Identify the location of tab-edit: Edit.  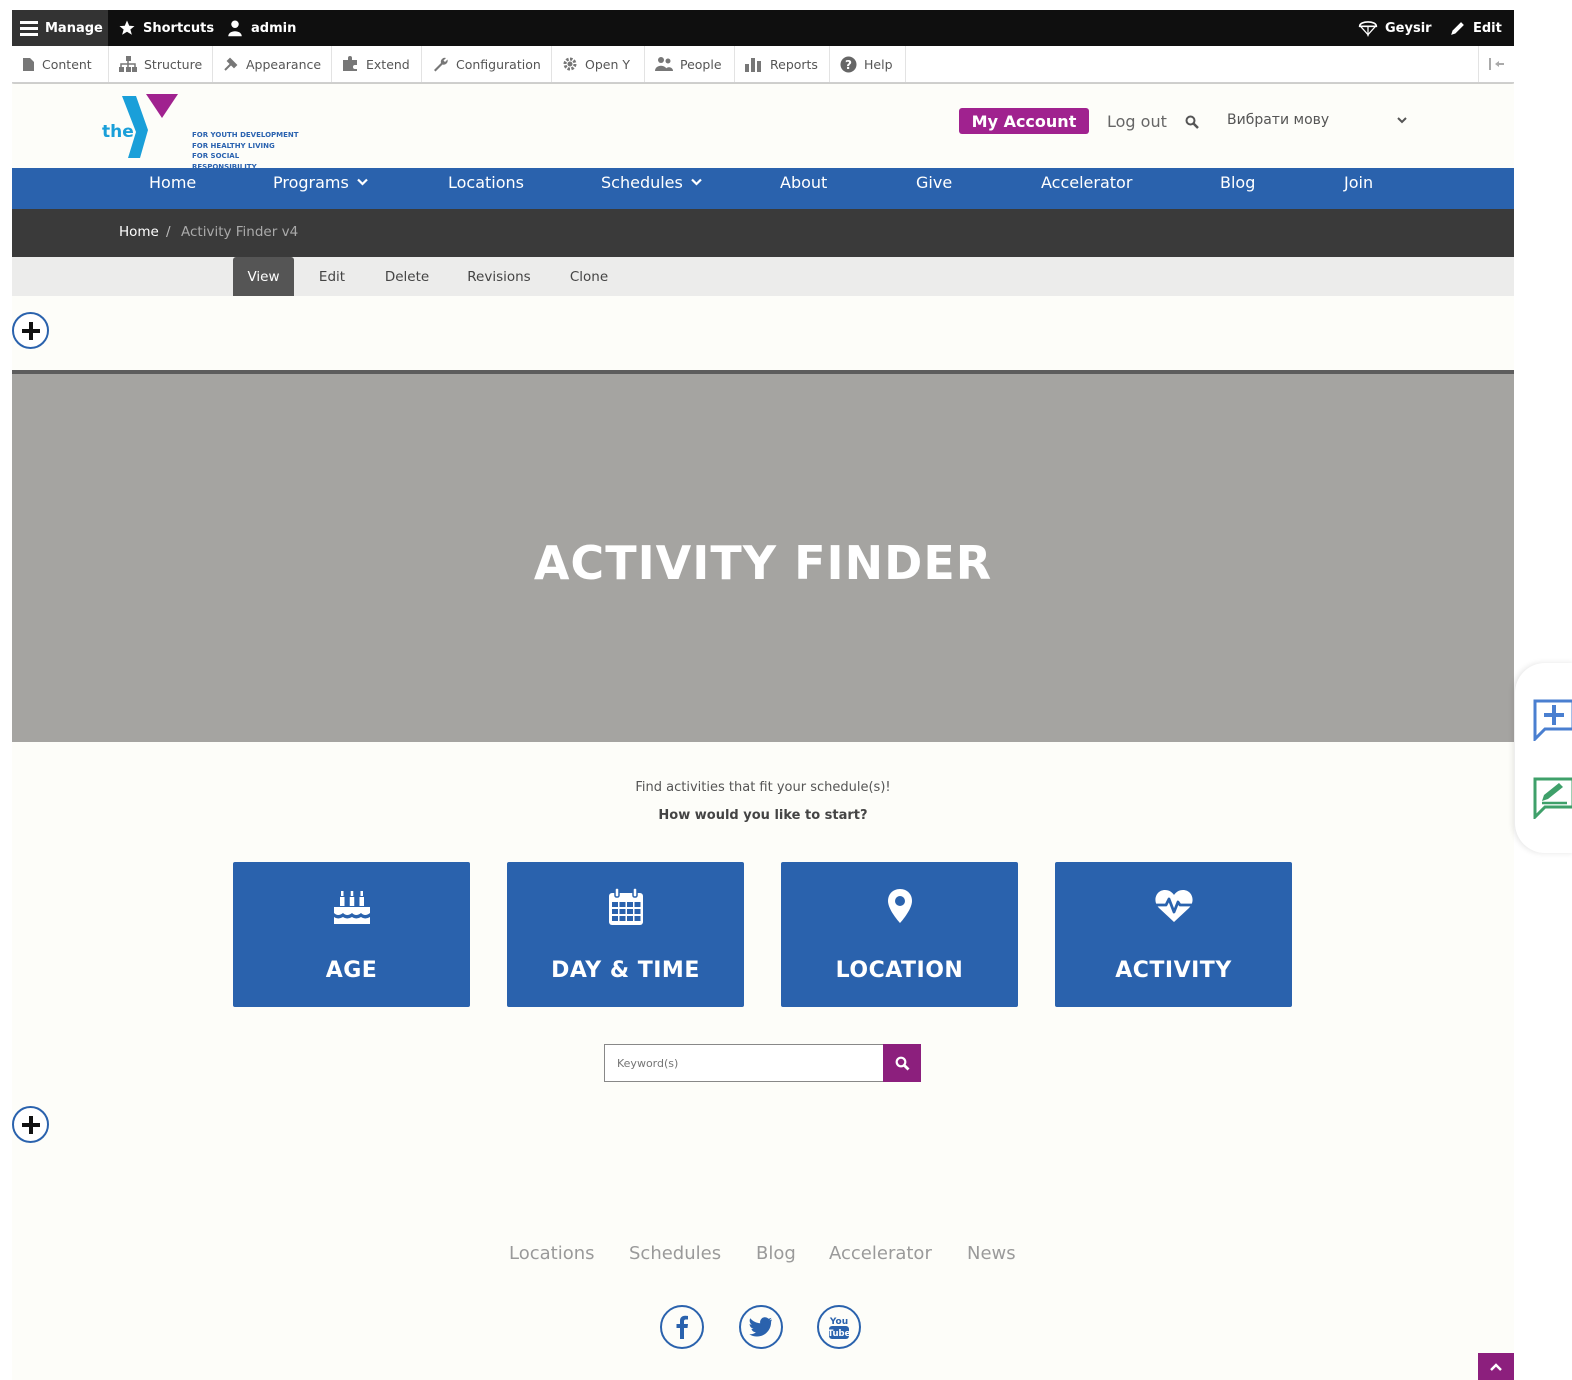
(332, 276).